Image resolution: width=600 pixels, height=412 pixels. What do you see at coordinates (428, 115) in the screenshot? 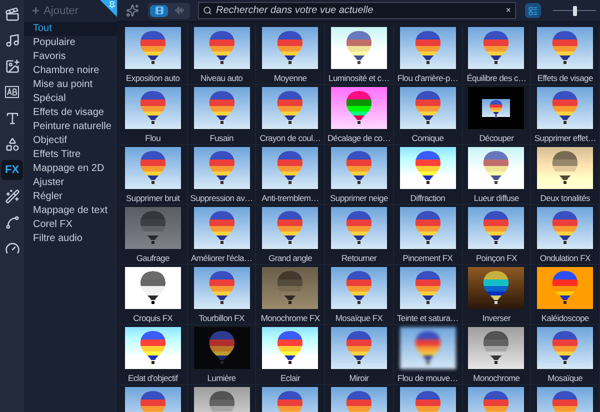
I see `effect-tile: Comique` at bounding box center [428, 115].